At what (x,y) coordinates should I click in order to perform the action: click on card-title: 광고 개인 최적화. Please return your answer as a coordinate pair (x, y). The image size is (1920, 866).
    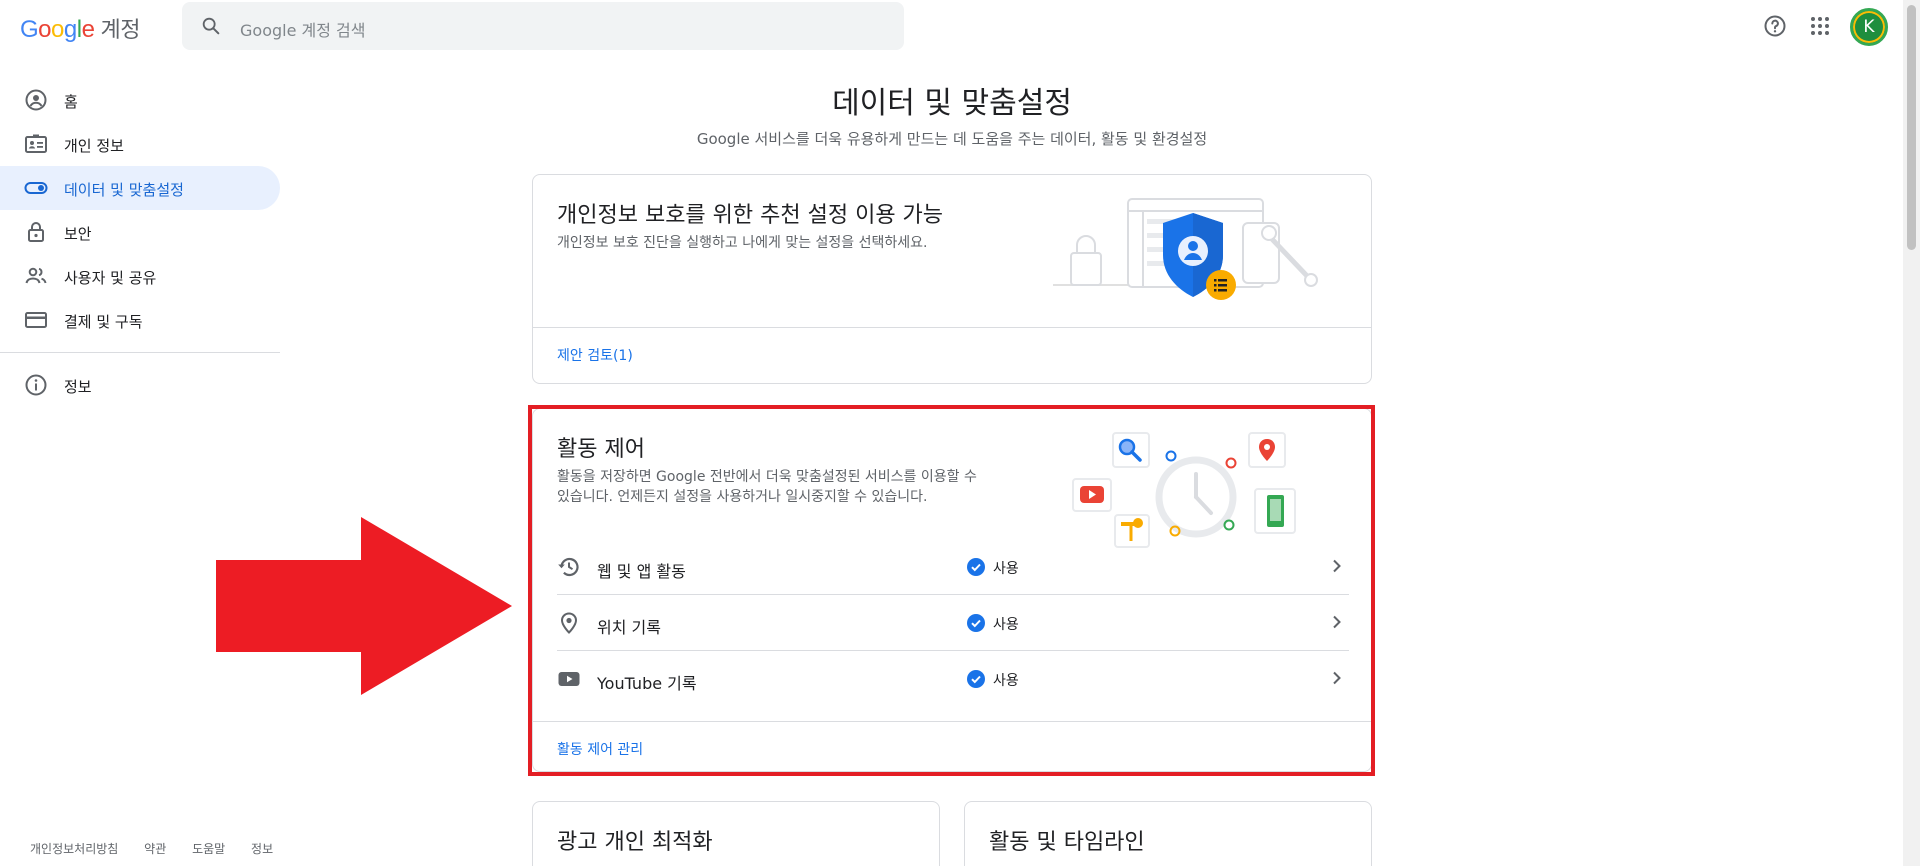
    Looking at the image, I should click on (635, 842).